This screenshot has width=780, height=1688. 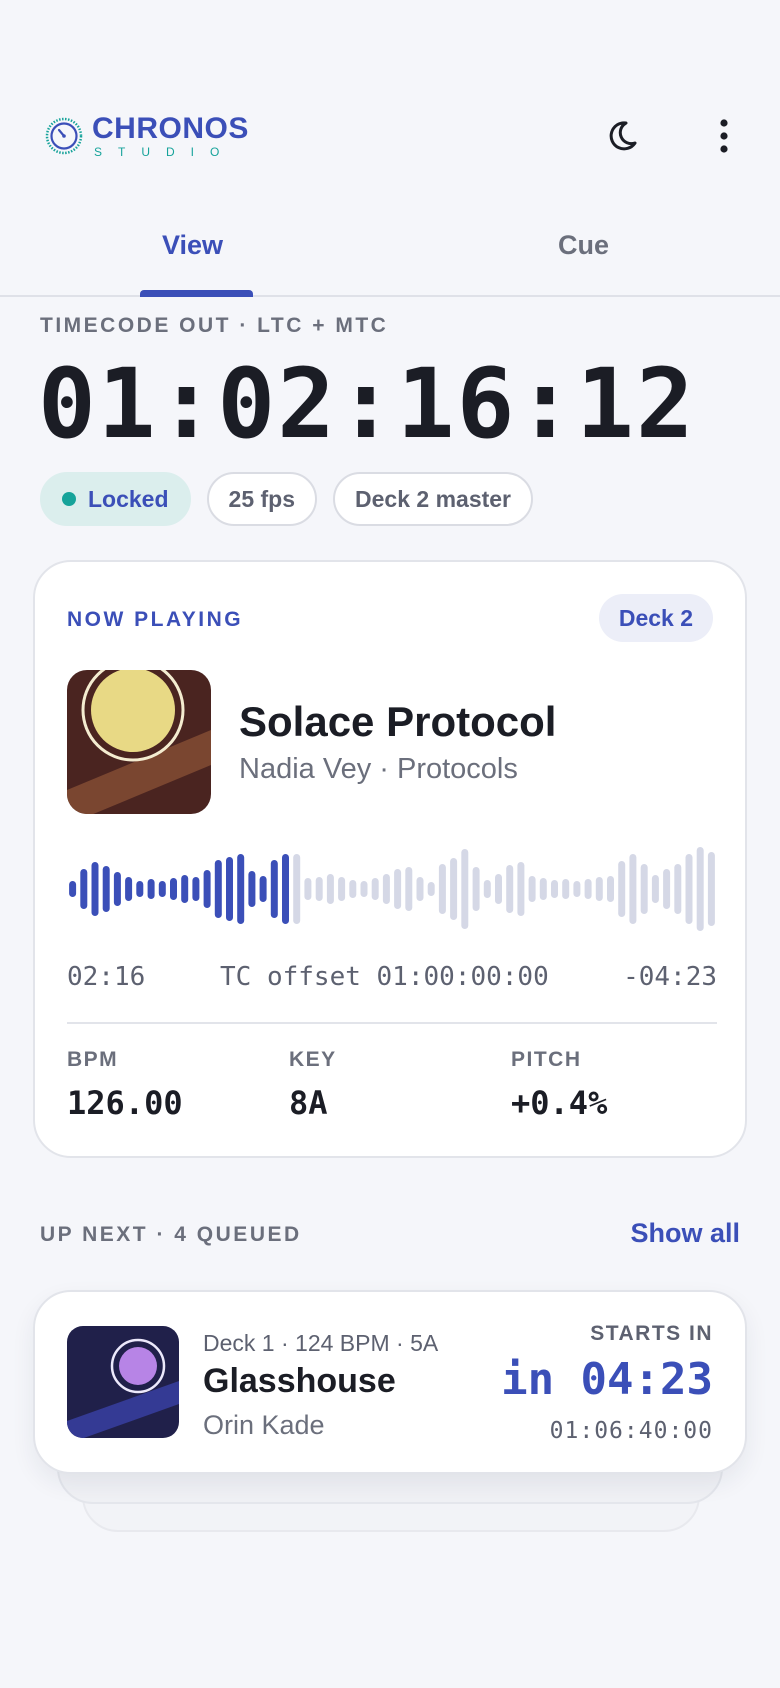 I want to click on track-title: Solace Protocol, so click(x=398, y=721).